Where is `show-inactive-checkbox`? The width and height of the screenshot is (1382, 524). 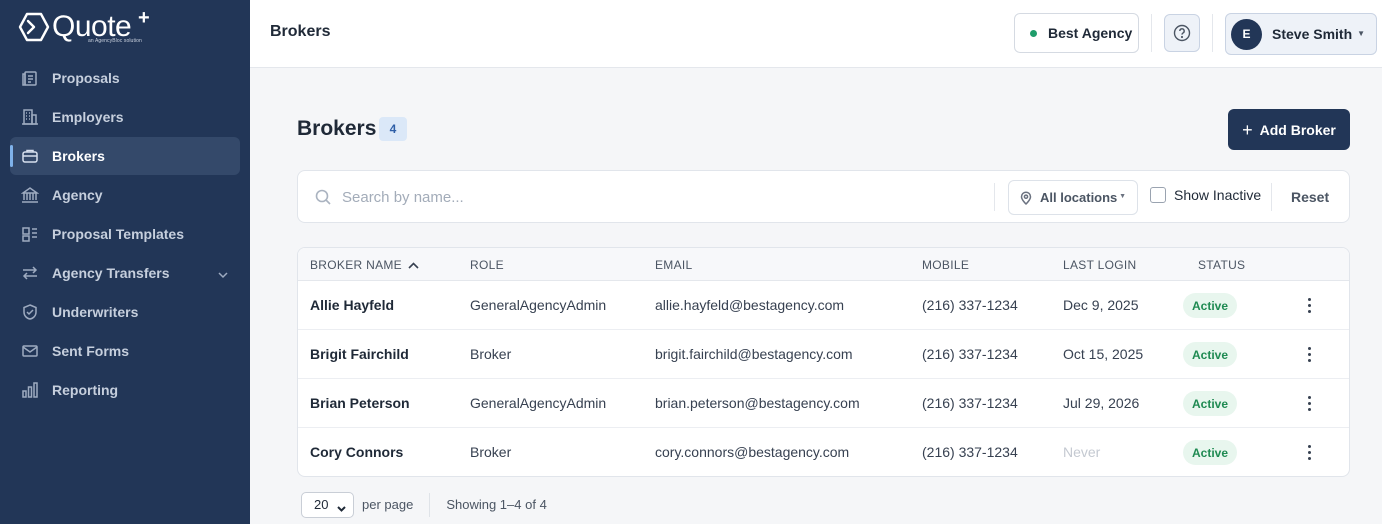 show-inactive-checkbox is located at coordinates (1158, 195).